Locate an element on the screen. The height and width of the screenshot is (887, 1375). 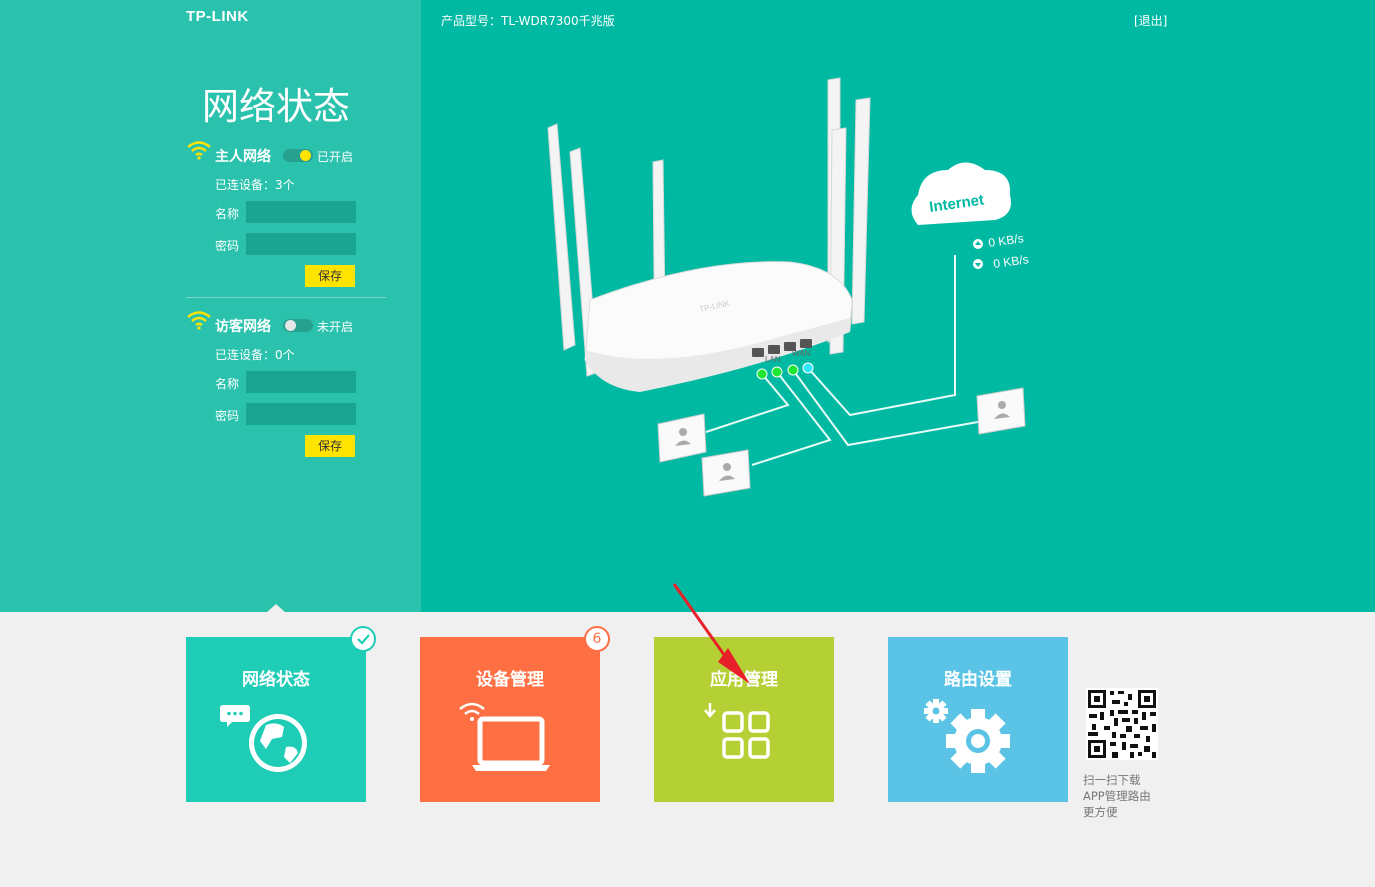
host-name-label: 名称 is located at coordinates (227, 214).